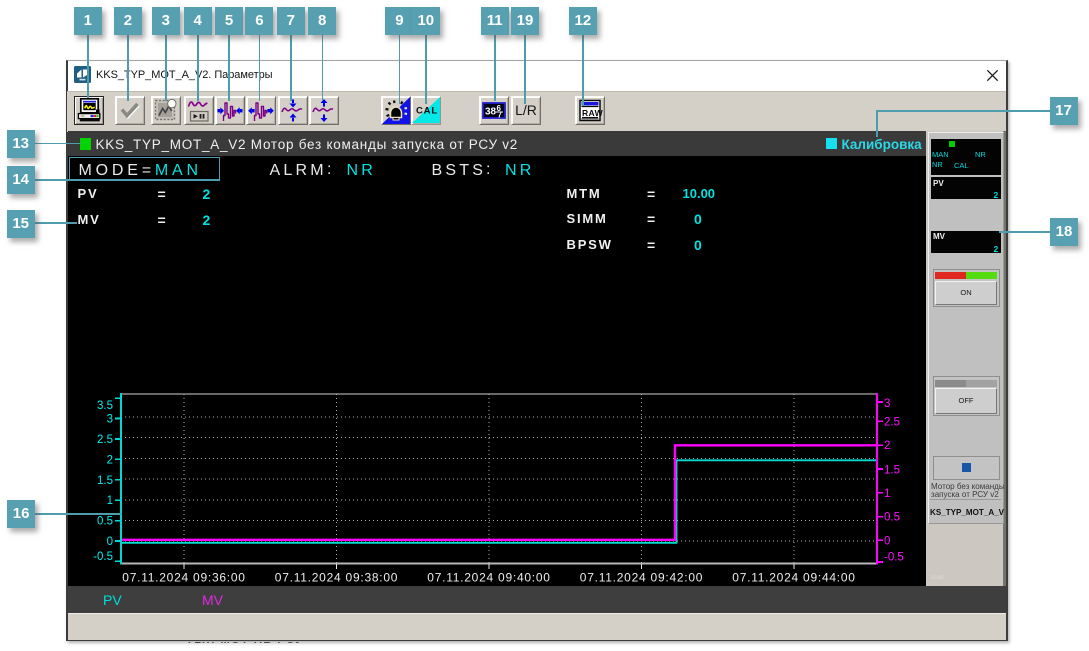  Describe the element at coordinates (183, 578) in the screenshot. I see `svg-text: 07.11.2024 09:36:00` at that location.